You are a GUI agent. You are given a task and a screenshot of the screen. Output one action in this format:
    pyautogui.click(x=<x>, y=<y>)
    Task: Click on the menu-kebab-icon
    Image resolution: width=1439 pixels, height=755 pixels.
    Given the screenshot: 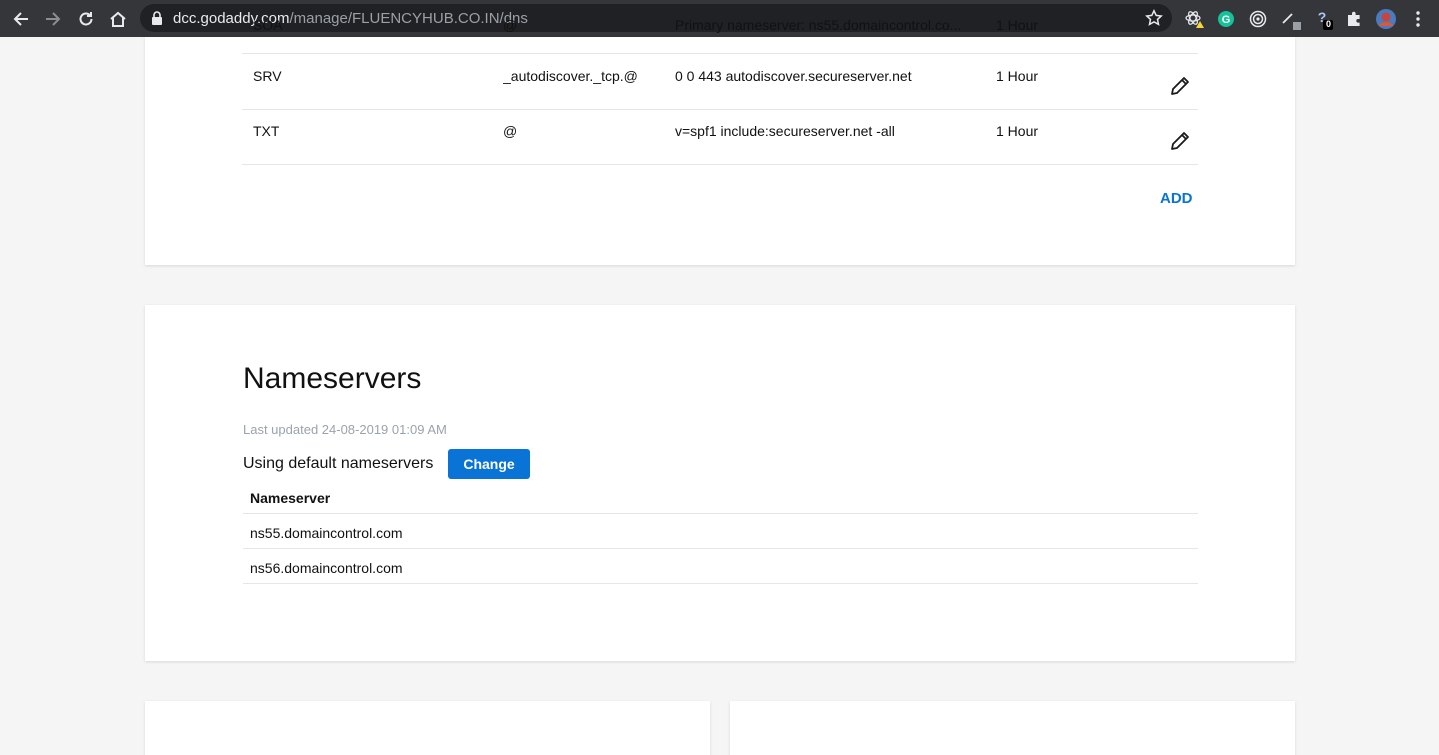 What is the action you would take?
    pyautogui.click(x=1418, y=19)
    